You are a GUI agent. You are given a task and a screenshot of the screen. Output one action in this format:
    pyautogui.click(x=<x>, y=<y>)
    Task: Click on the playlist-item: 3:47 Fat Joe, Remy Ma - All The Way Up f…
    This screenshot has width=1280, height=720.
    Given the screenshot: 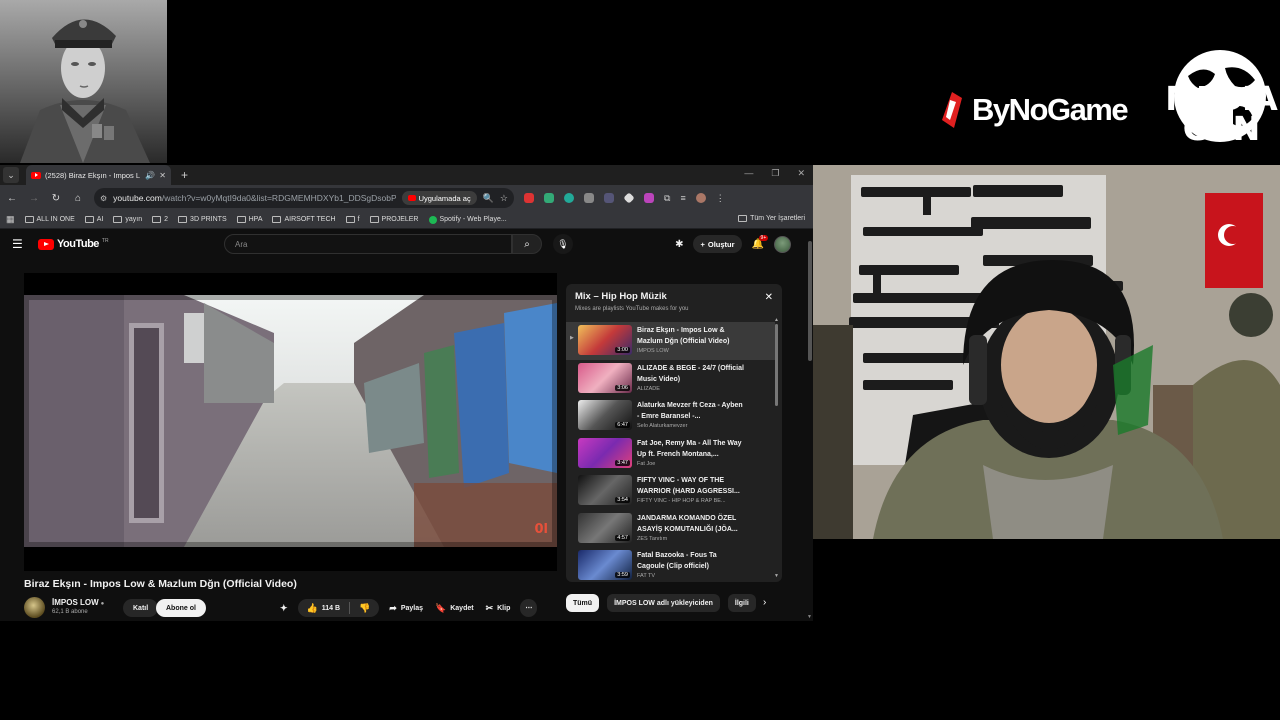 What is the action you would take?
    pyautogui.click(x=670, y=454)
    